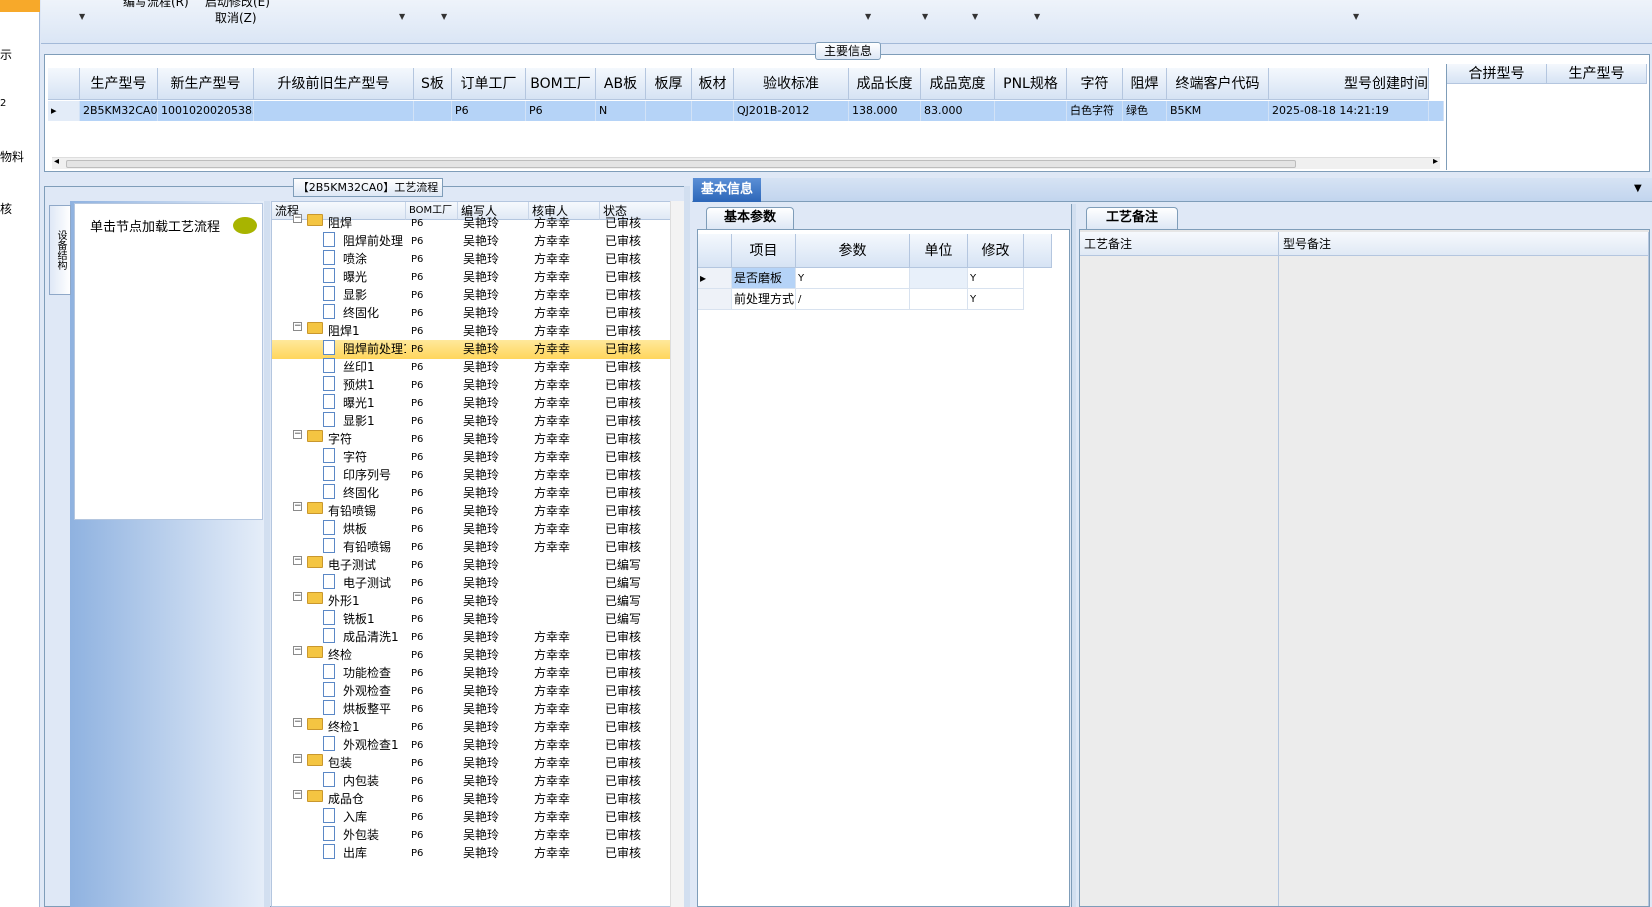  I want to click on main-grid-header: 生产型号, so click(119, 84).